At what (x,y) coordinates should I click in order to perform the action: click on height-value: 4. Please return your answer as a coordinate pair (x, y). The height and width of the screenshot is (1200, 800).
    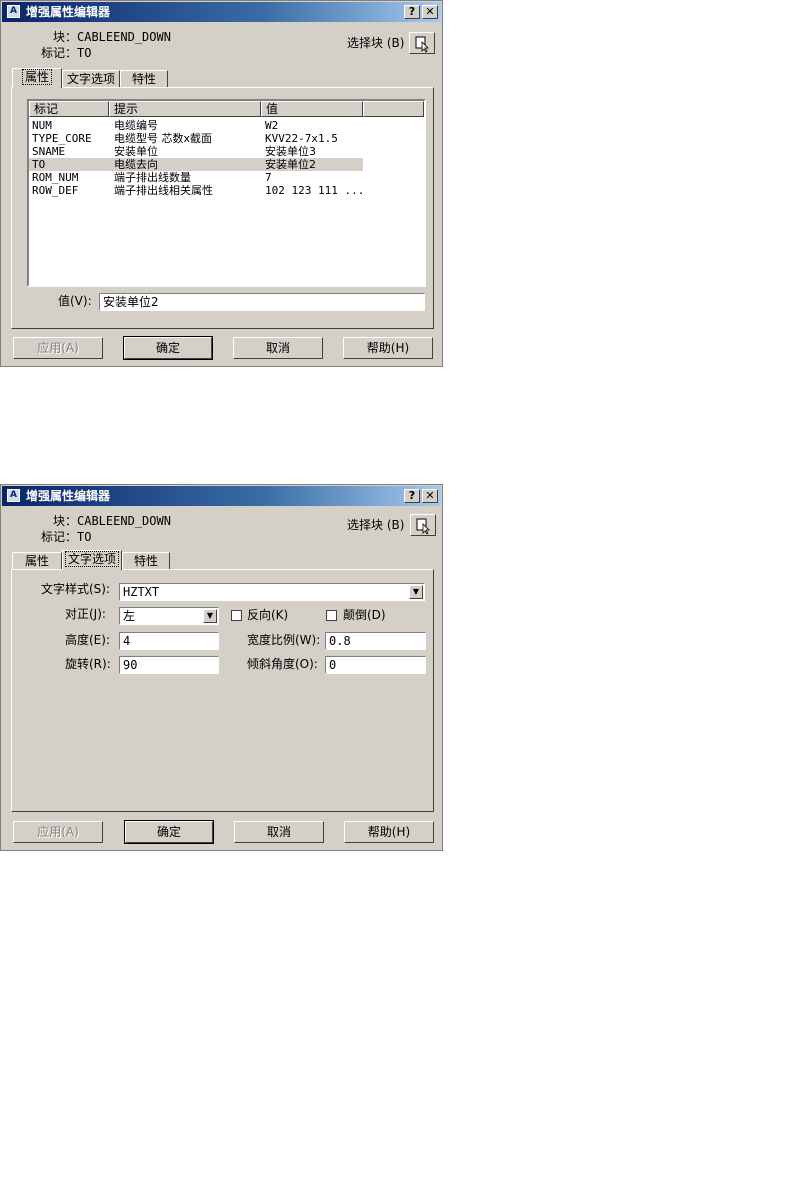
    Looking at the image, I should click on (127, 641).